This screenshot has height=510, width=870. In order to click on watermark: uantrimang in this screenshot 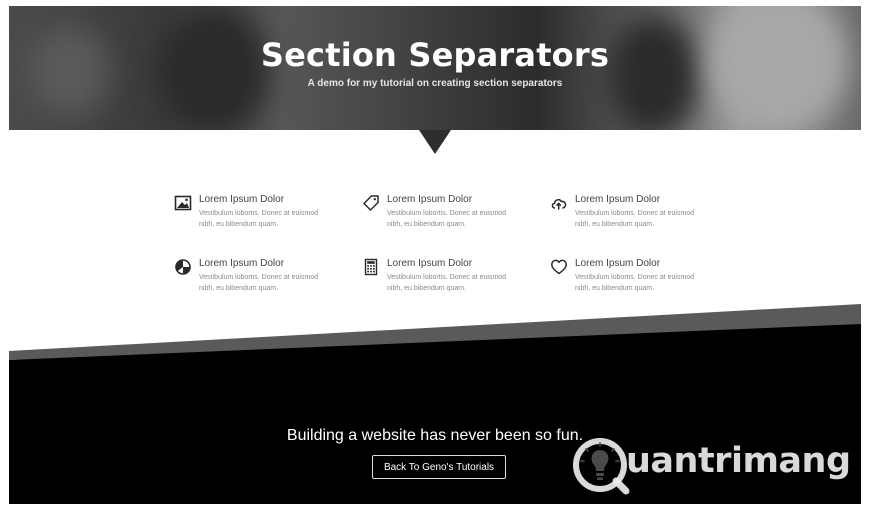, I will do `click(715, 464)`.